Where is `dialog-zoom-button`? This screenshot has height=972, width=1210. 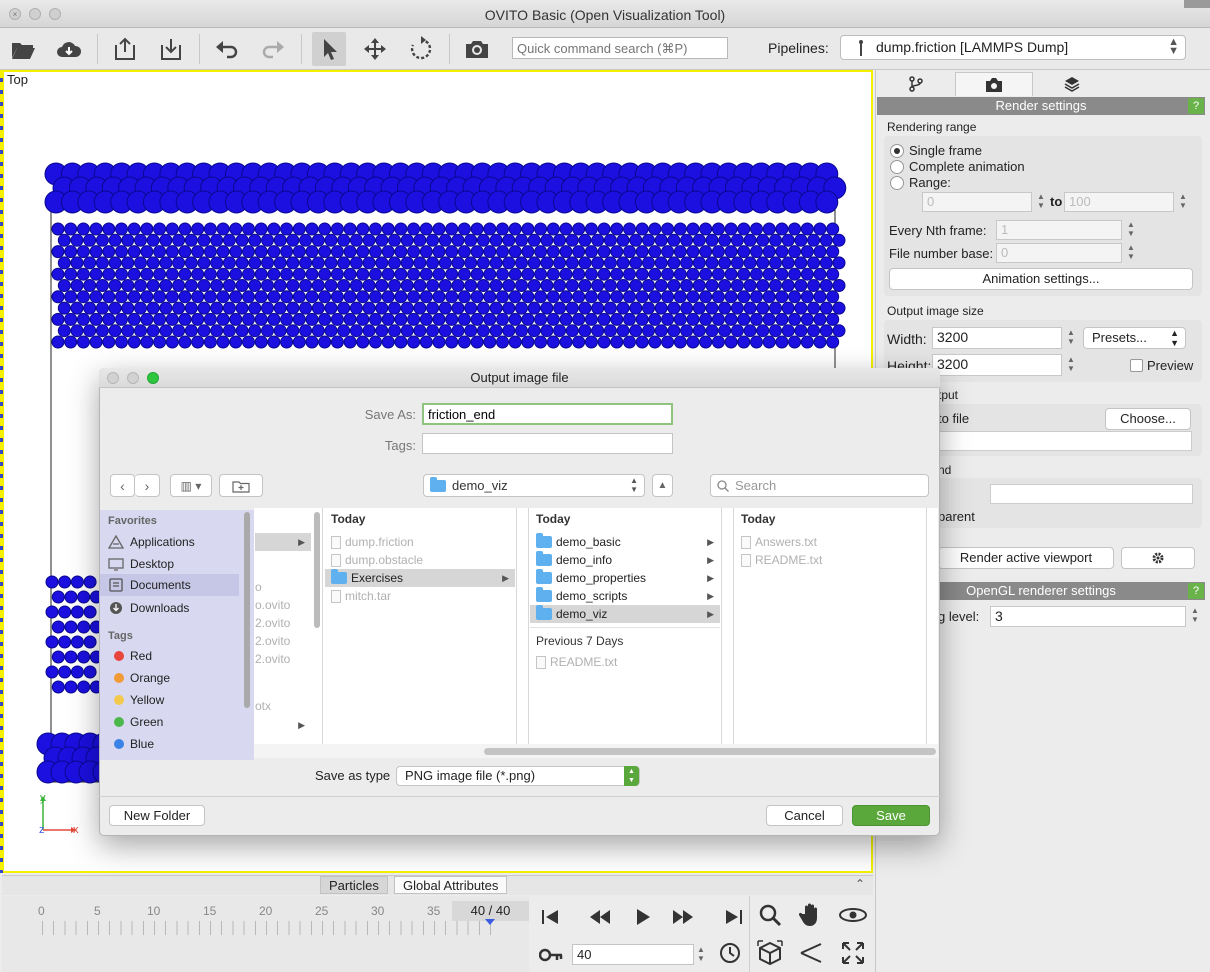
dialog-zoom-button is located at coordinates (153, 378).